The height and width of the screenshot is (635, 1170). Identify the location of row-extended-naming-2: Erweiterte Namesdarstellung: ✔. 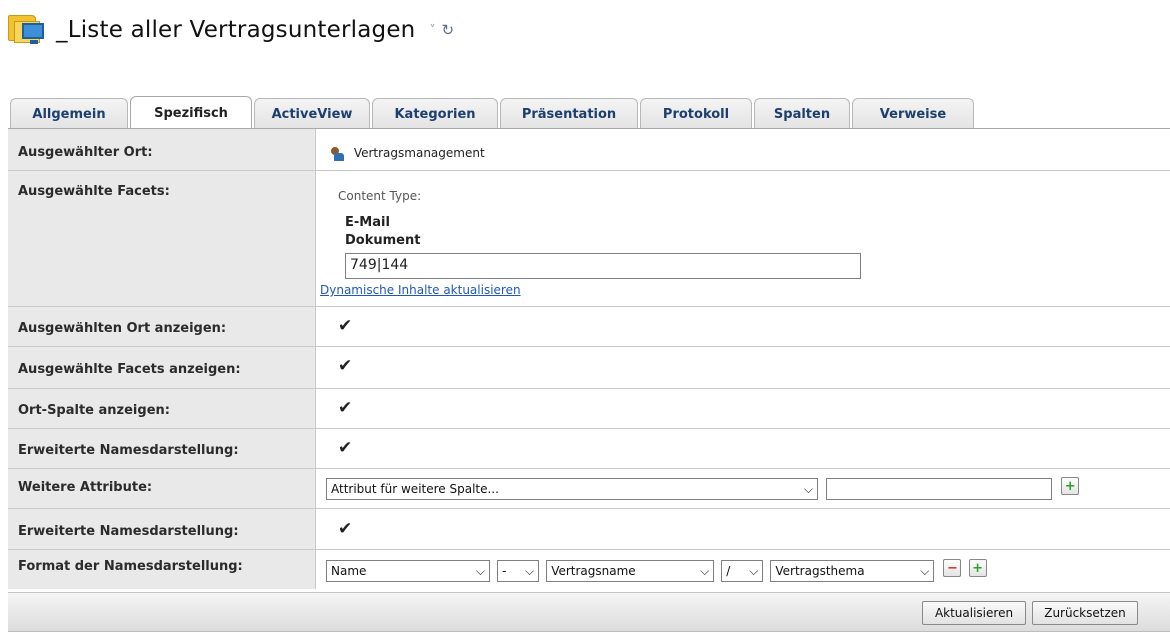
(589, 529).